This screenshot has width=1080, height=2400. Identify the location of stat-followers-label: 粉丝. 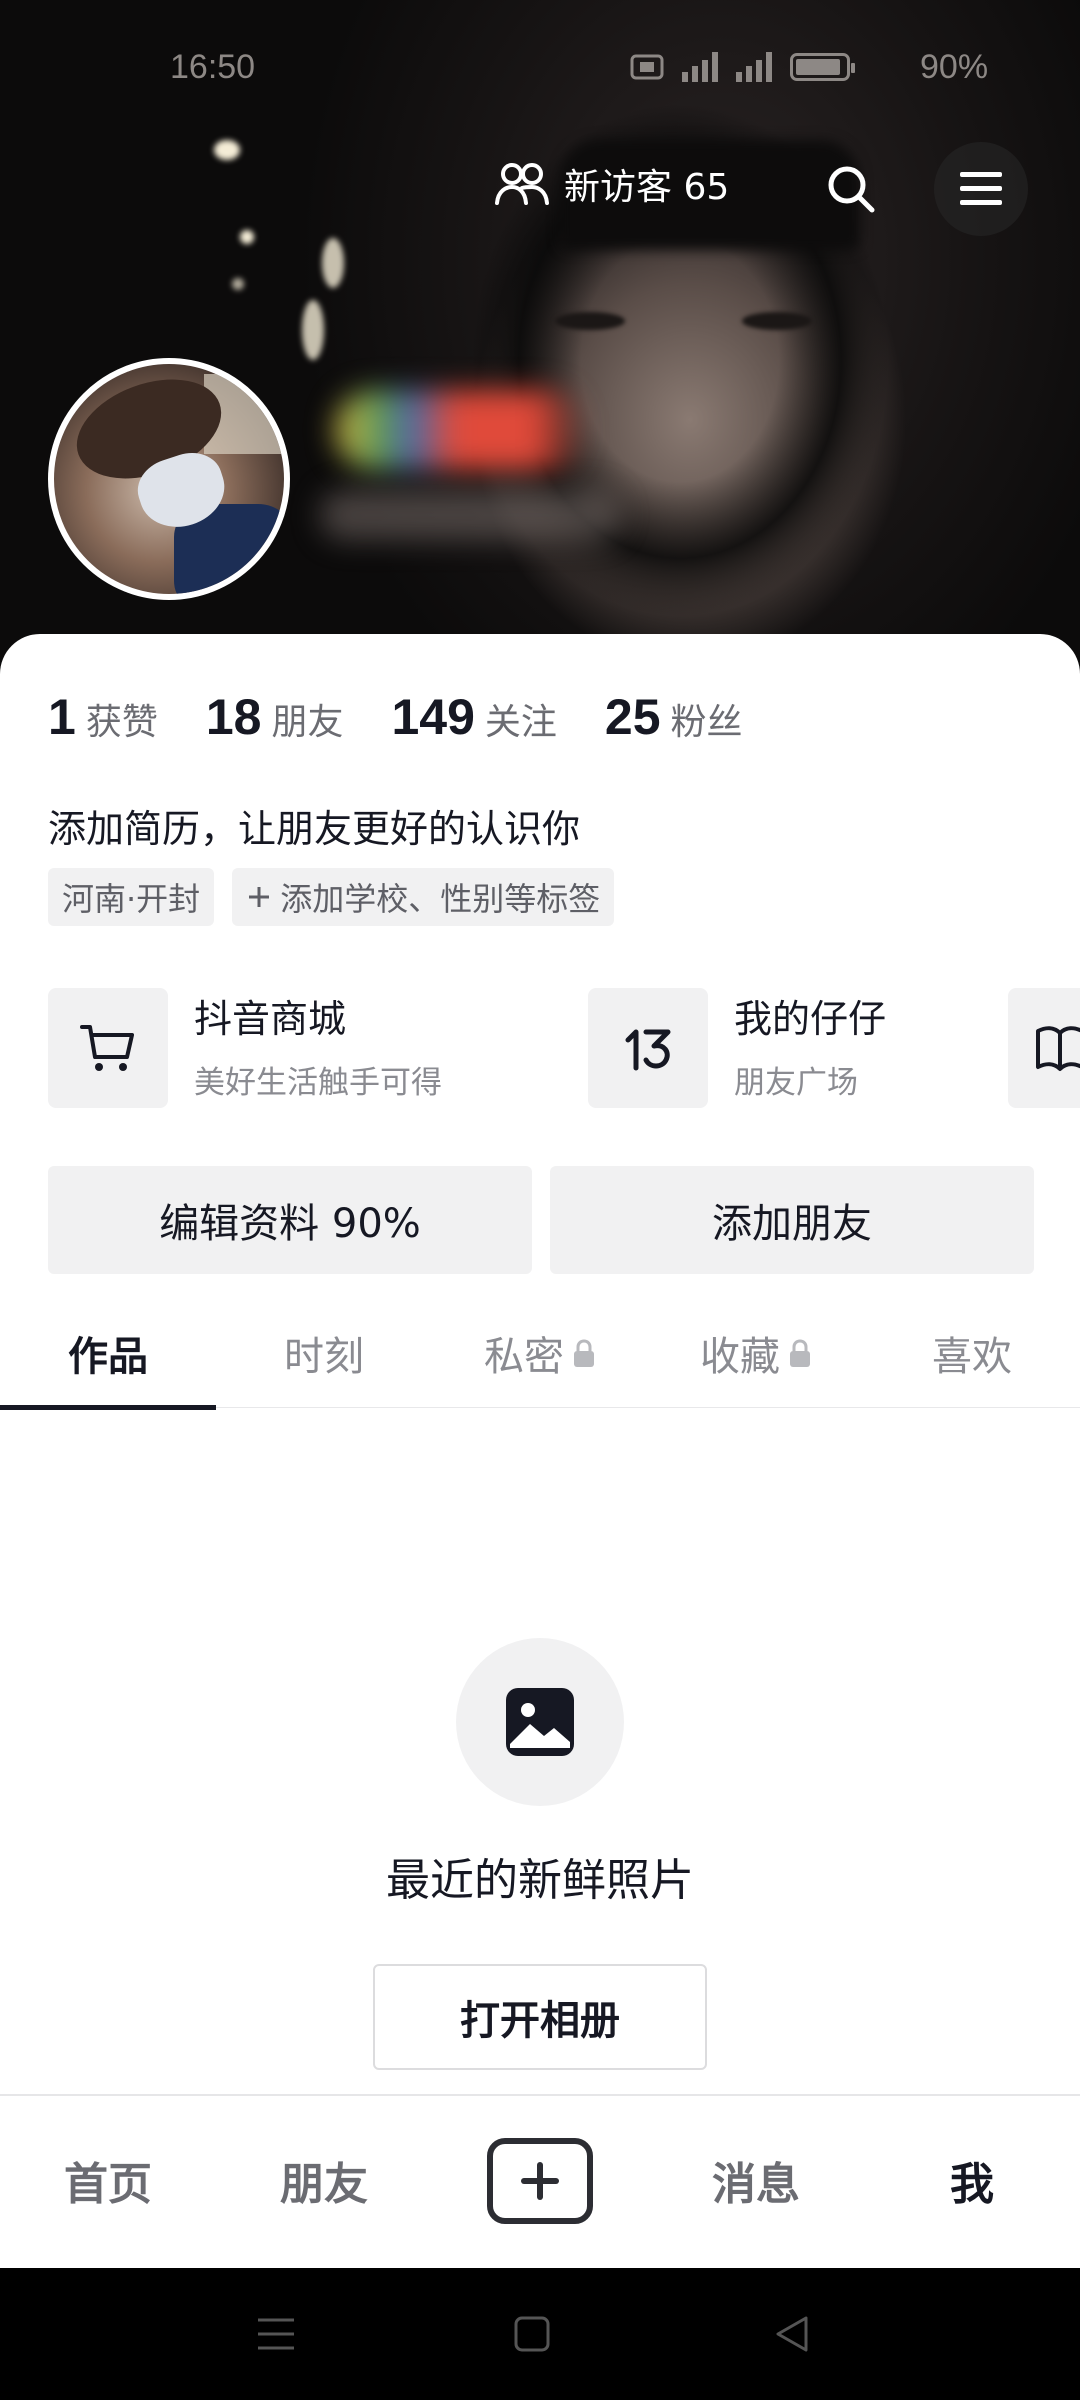
(706, 722).